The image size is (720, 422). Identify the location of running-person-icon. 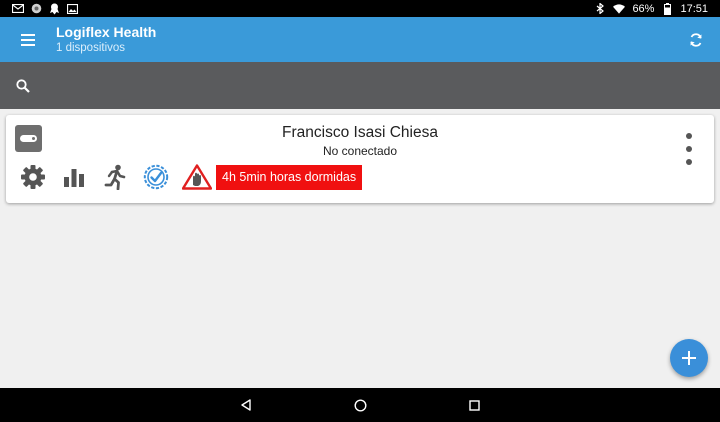
(115, 177).